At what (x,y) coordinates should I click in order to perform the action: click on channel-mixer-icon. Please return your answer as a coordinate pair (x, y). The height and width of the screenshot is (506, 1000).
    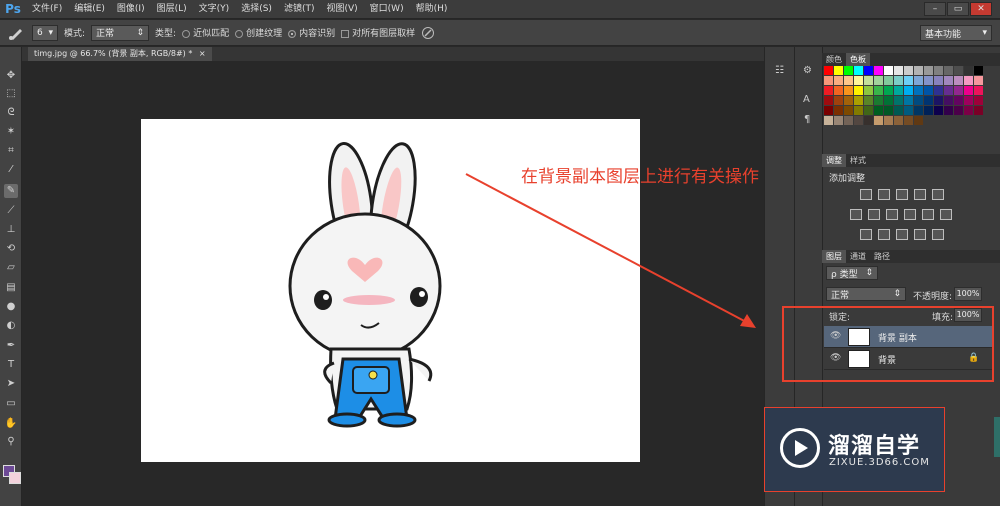
    Looking at the image, I should click on (928, 214).